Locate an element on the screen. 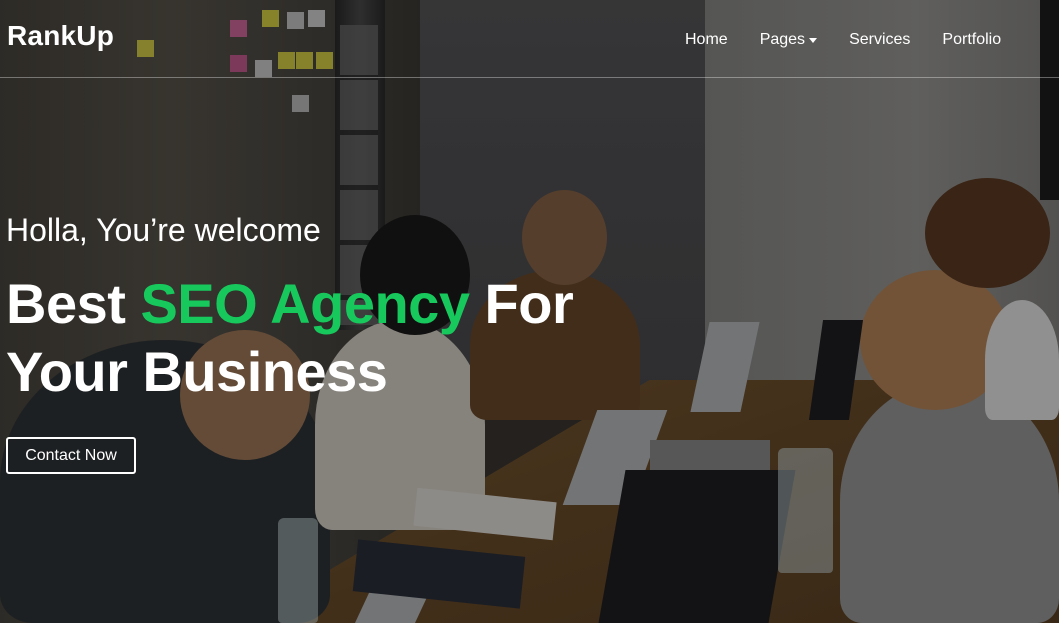 This screenshot has height=623, width=1059. nav-item-pages: Pages is located at coordinates (788, 40).